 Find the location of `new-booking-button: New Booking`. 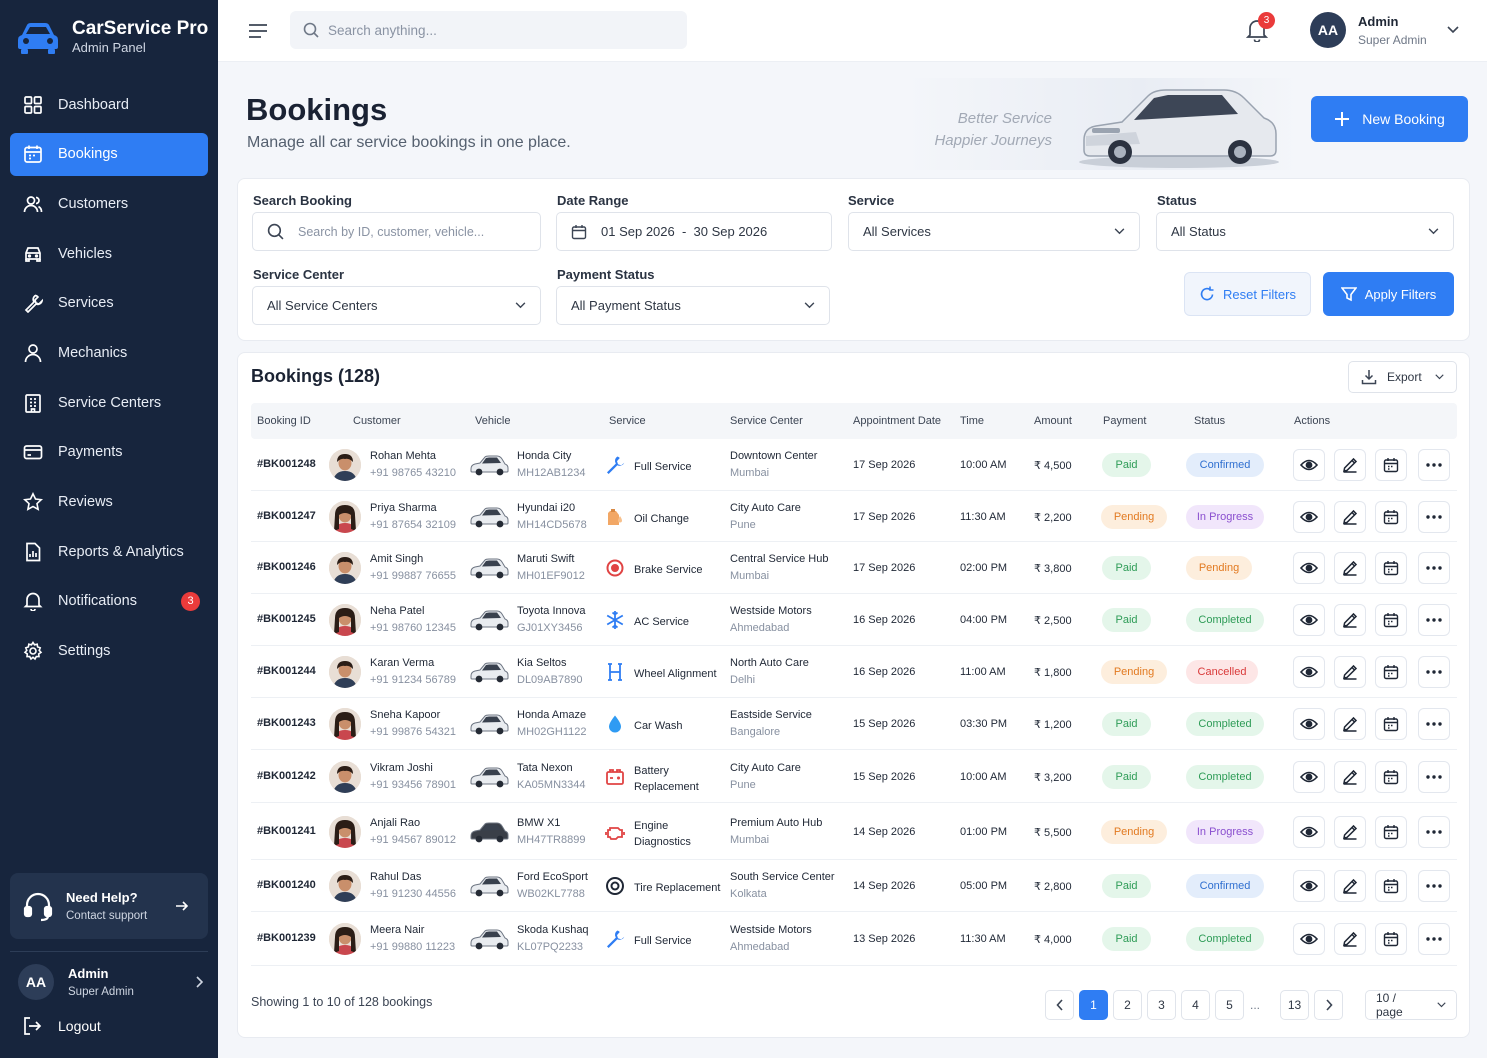

new-booking-button: New Booking is located at coordinates (1389, 119).